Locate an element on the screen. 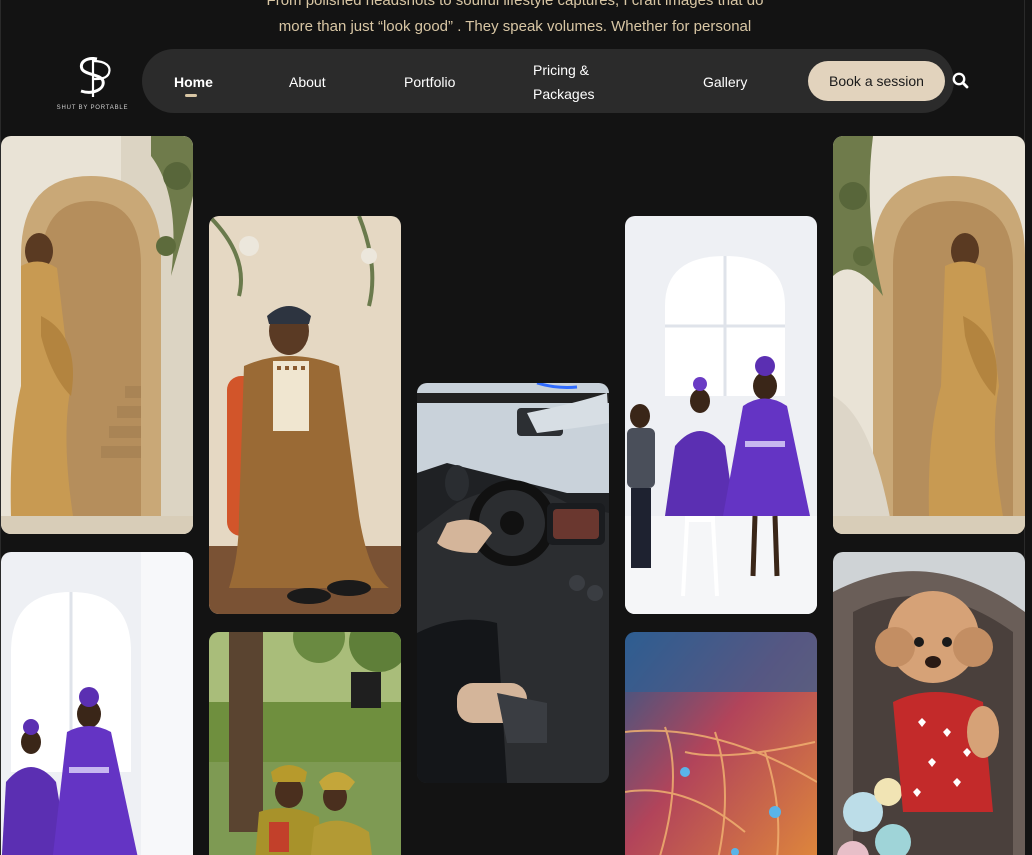  photo-leaf-macro is located at coordinates (721, 743).